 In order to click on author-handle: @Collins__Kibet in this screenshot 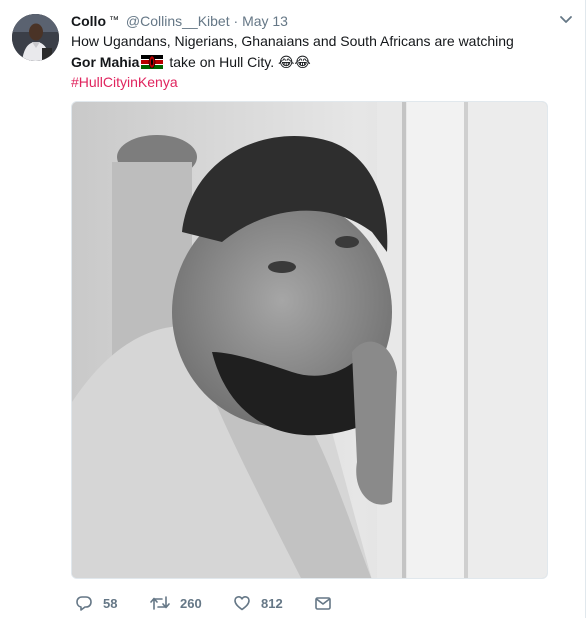, I will do `click(178, 21)`.